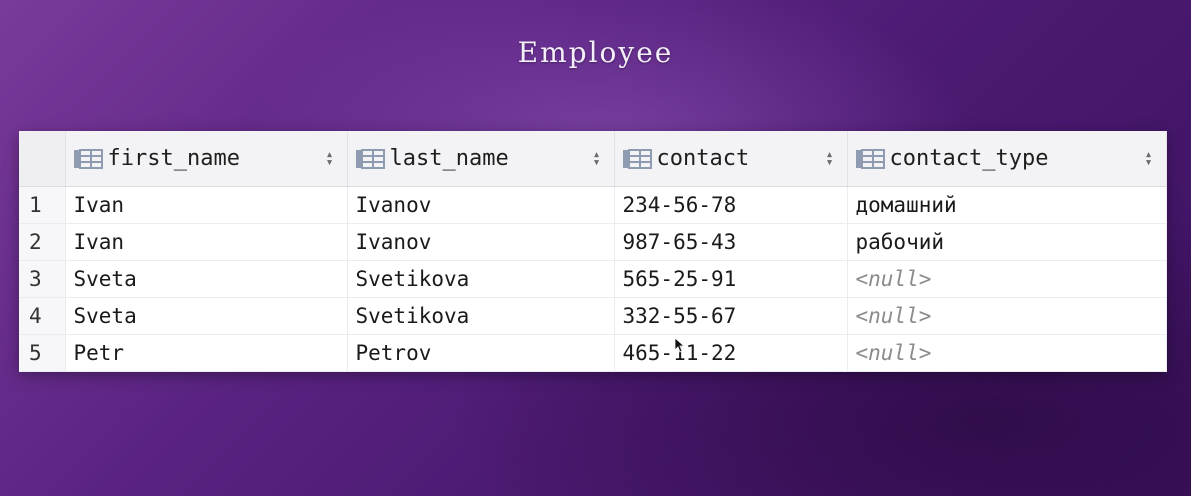 This screenshot has width=1191, height=496. I want to click on column-header-last-name: last_name ▴ ▾, so click(481, 159).